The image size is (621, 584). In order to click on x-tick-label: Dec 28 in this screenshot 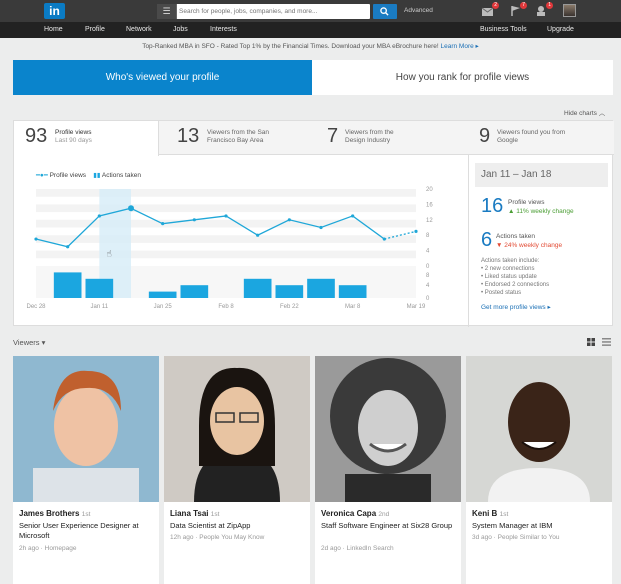, I will do `click(36, 307)`.